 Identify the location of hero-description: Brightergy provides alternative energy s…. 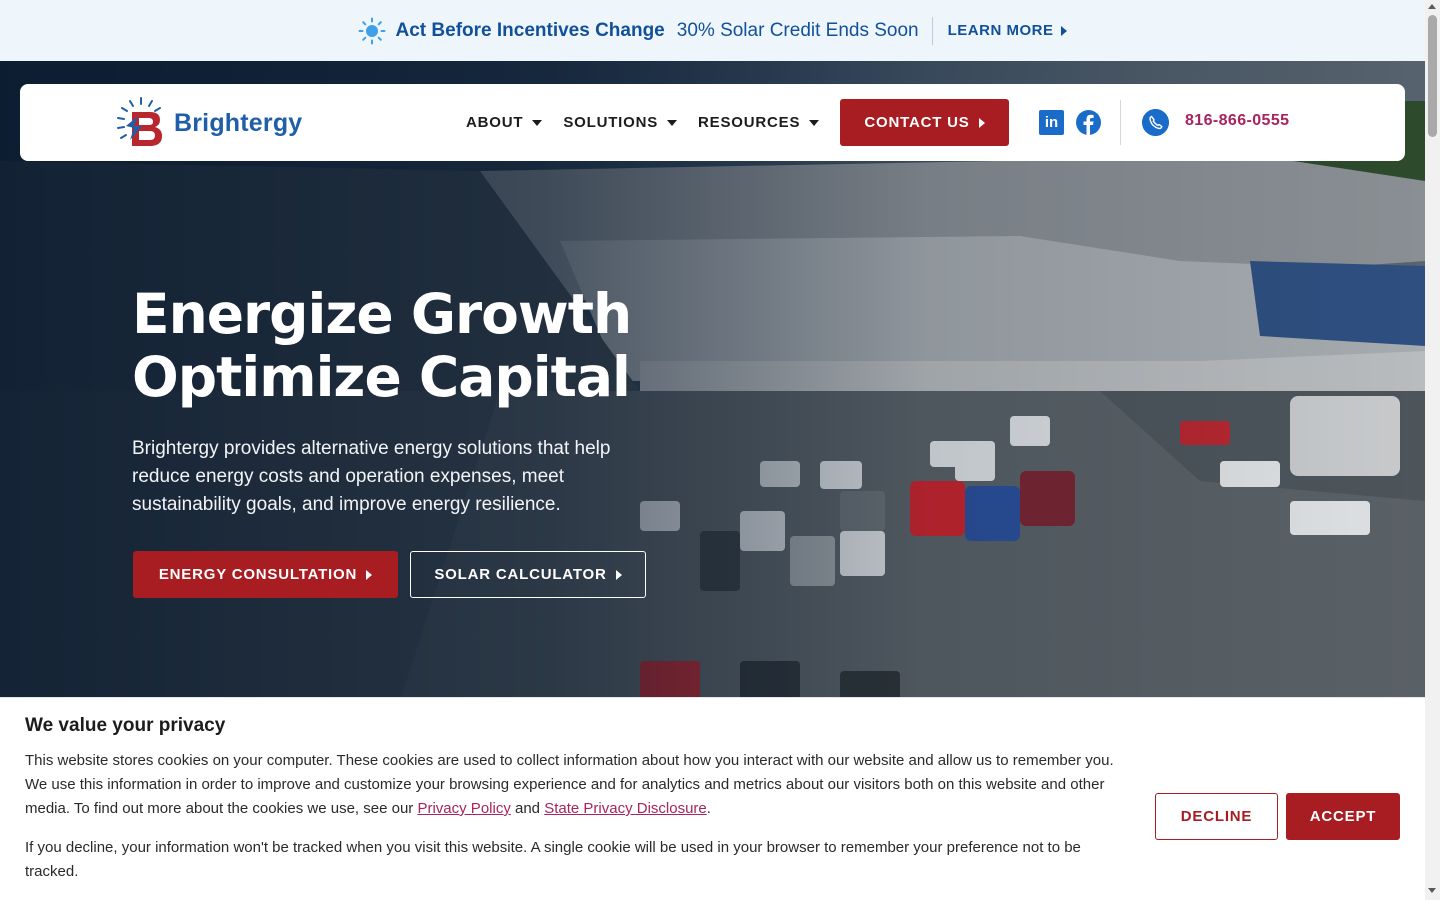
(371, 476).